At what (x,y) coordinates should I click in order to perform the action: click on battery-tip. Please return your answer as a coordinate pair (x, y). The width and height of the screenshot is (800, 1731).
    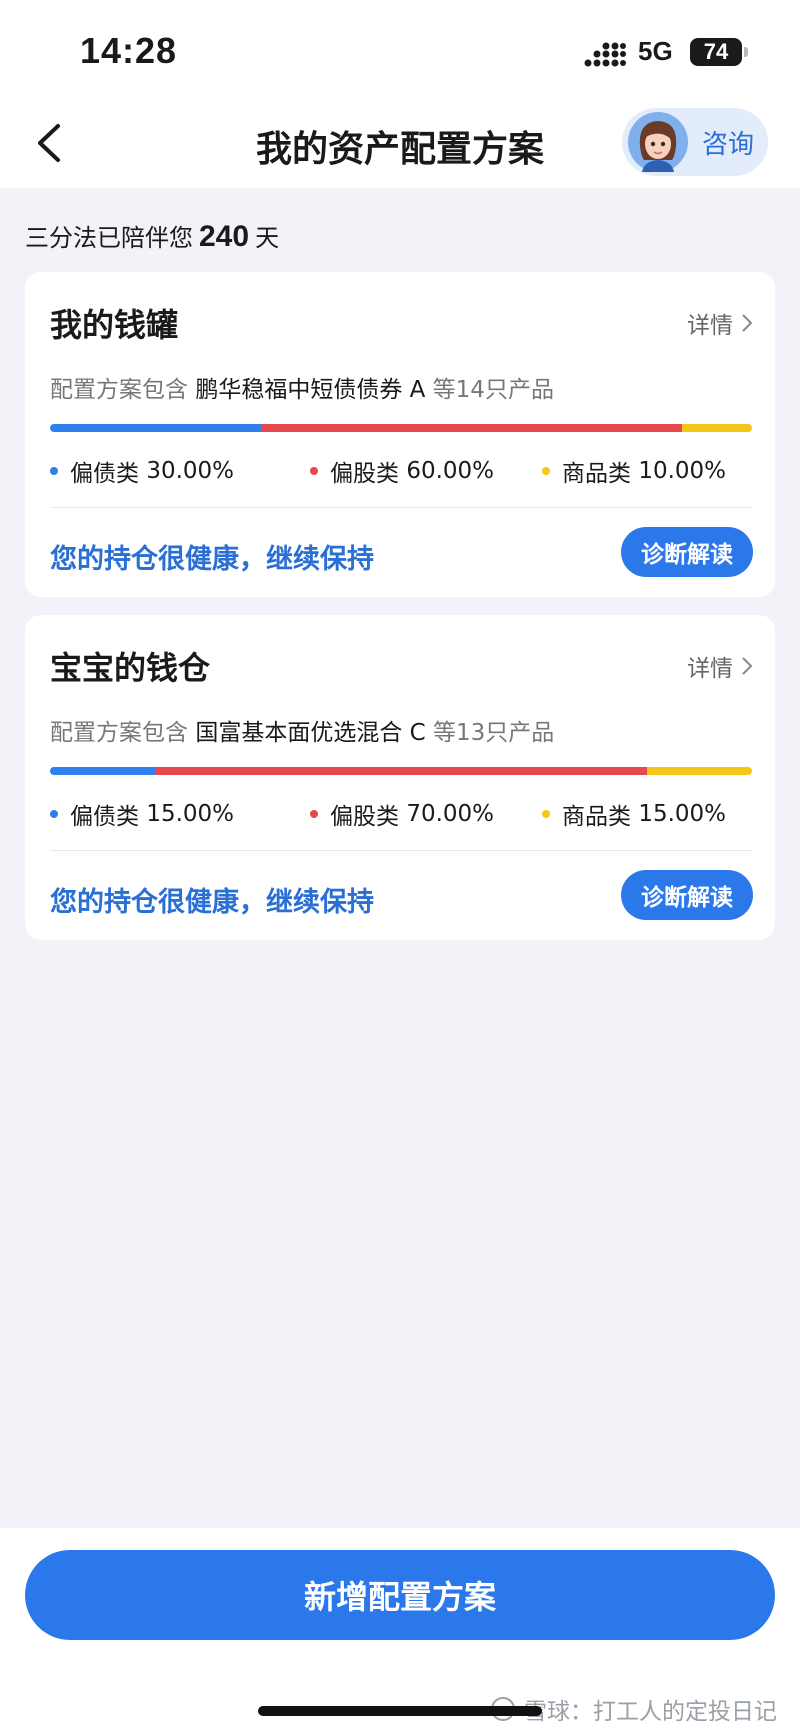
    Looking at the image, I should click on (746, 52).